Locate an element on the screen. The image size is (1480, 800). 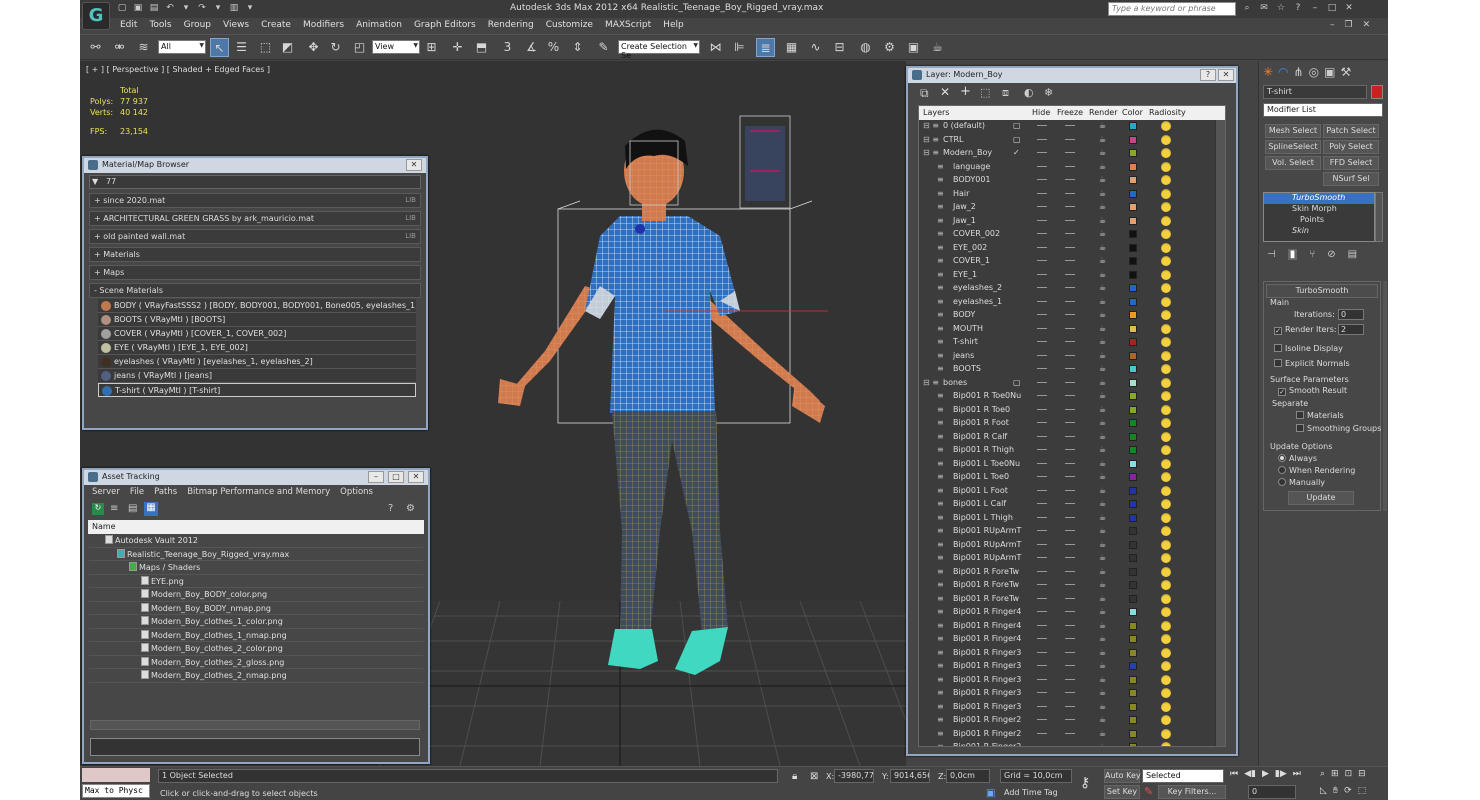
lock-selection-icon: 🔒︎ is located at coordinates (794, 776).